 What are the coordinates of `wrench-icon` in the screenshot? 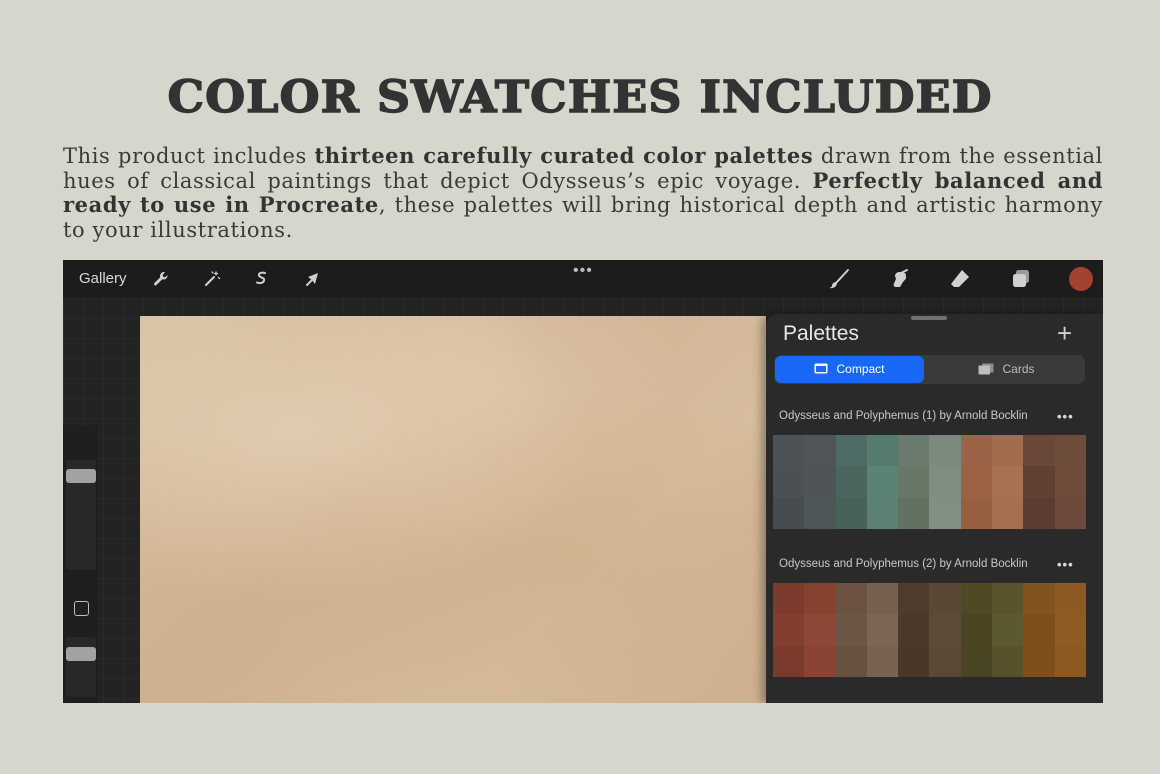 It's located at (161, 279).